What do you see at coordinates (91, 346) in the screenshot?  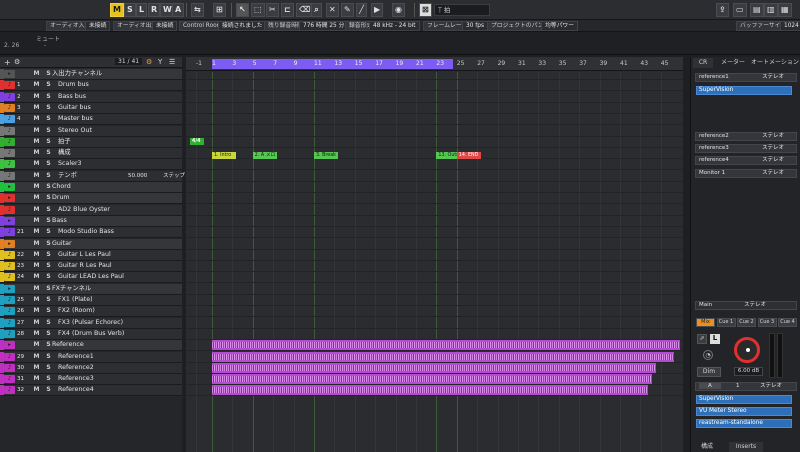 I see `track-row: ▸ M S Reference` at bounding box center [91, 346].